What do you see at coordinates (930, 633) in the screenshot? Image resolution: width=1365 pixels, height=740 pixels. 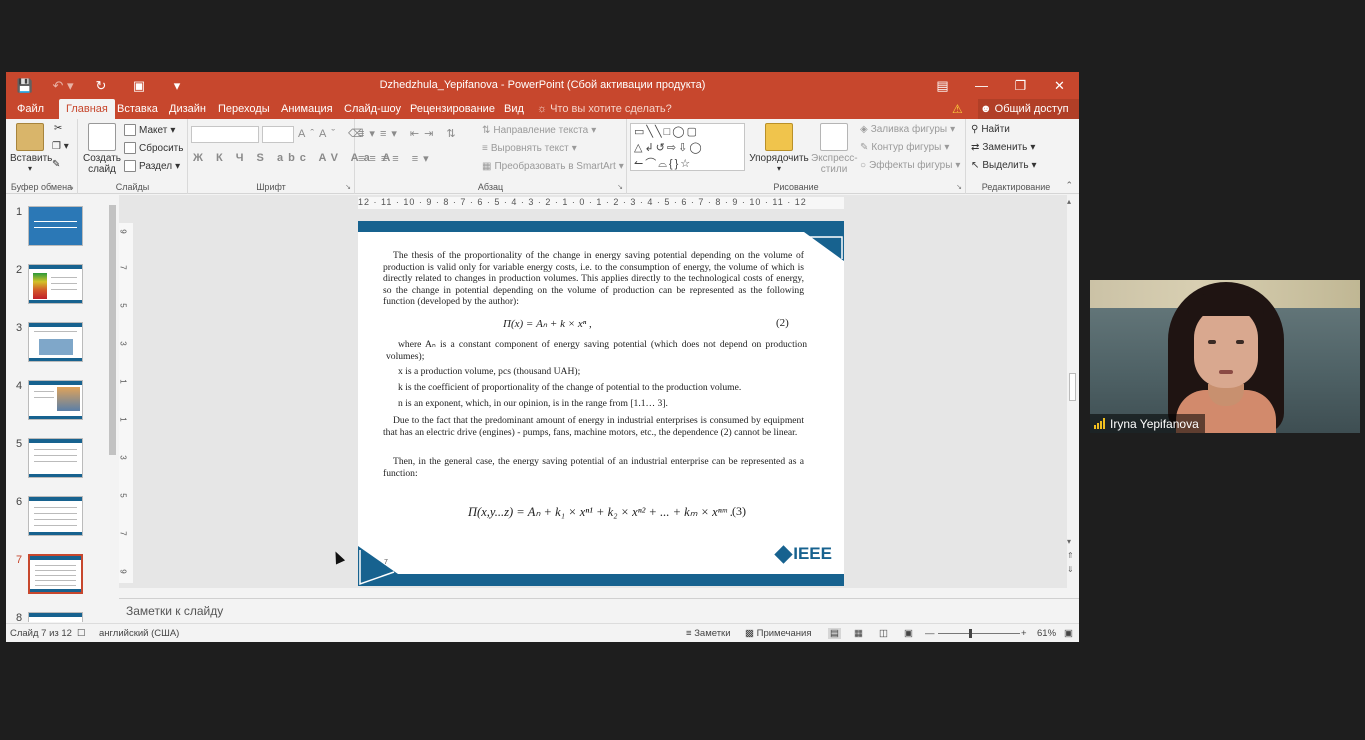 I see `zoom-out-icon: —` at bounding box center [930, 633].